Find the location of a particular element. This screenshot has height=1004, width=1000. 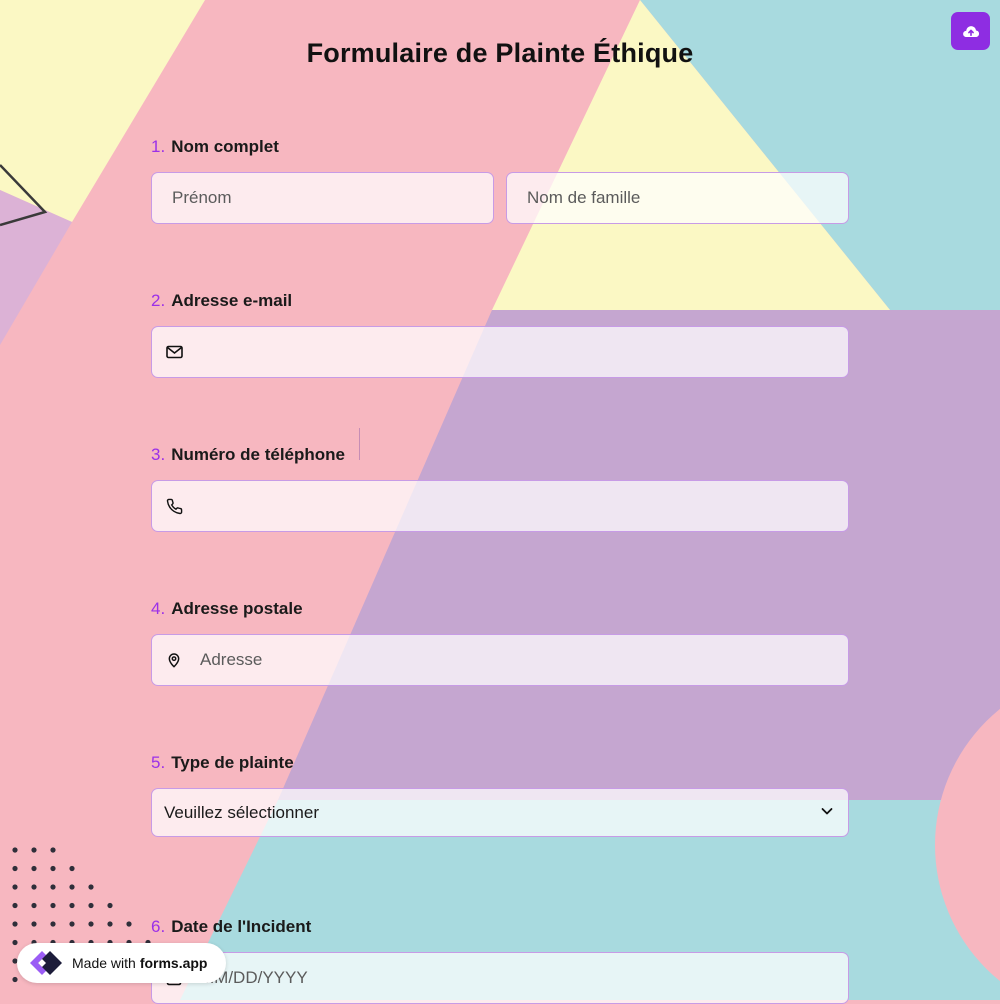

forms-app-logo-icon is located at coordinates (46, 963).